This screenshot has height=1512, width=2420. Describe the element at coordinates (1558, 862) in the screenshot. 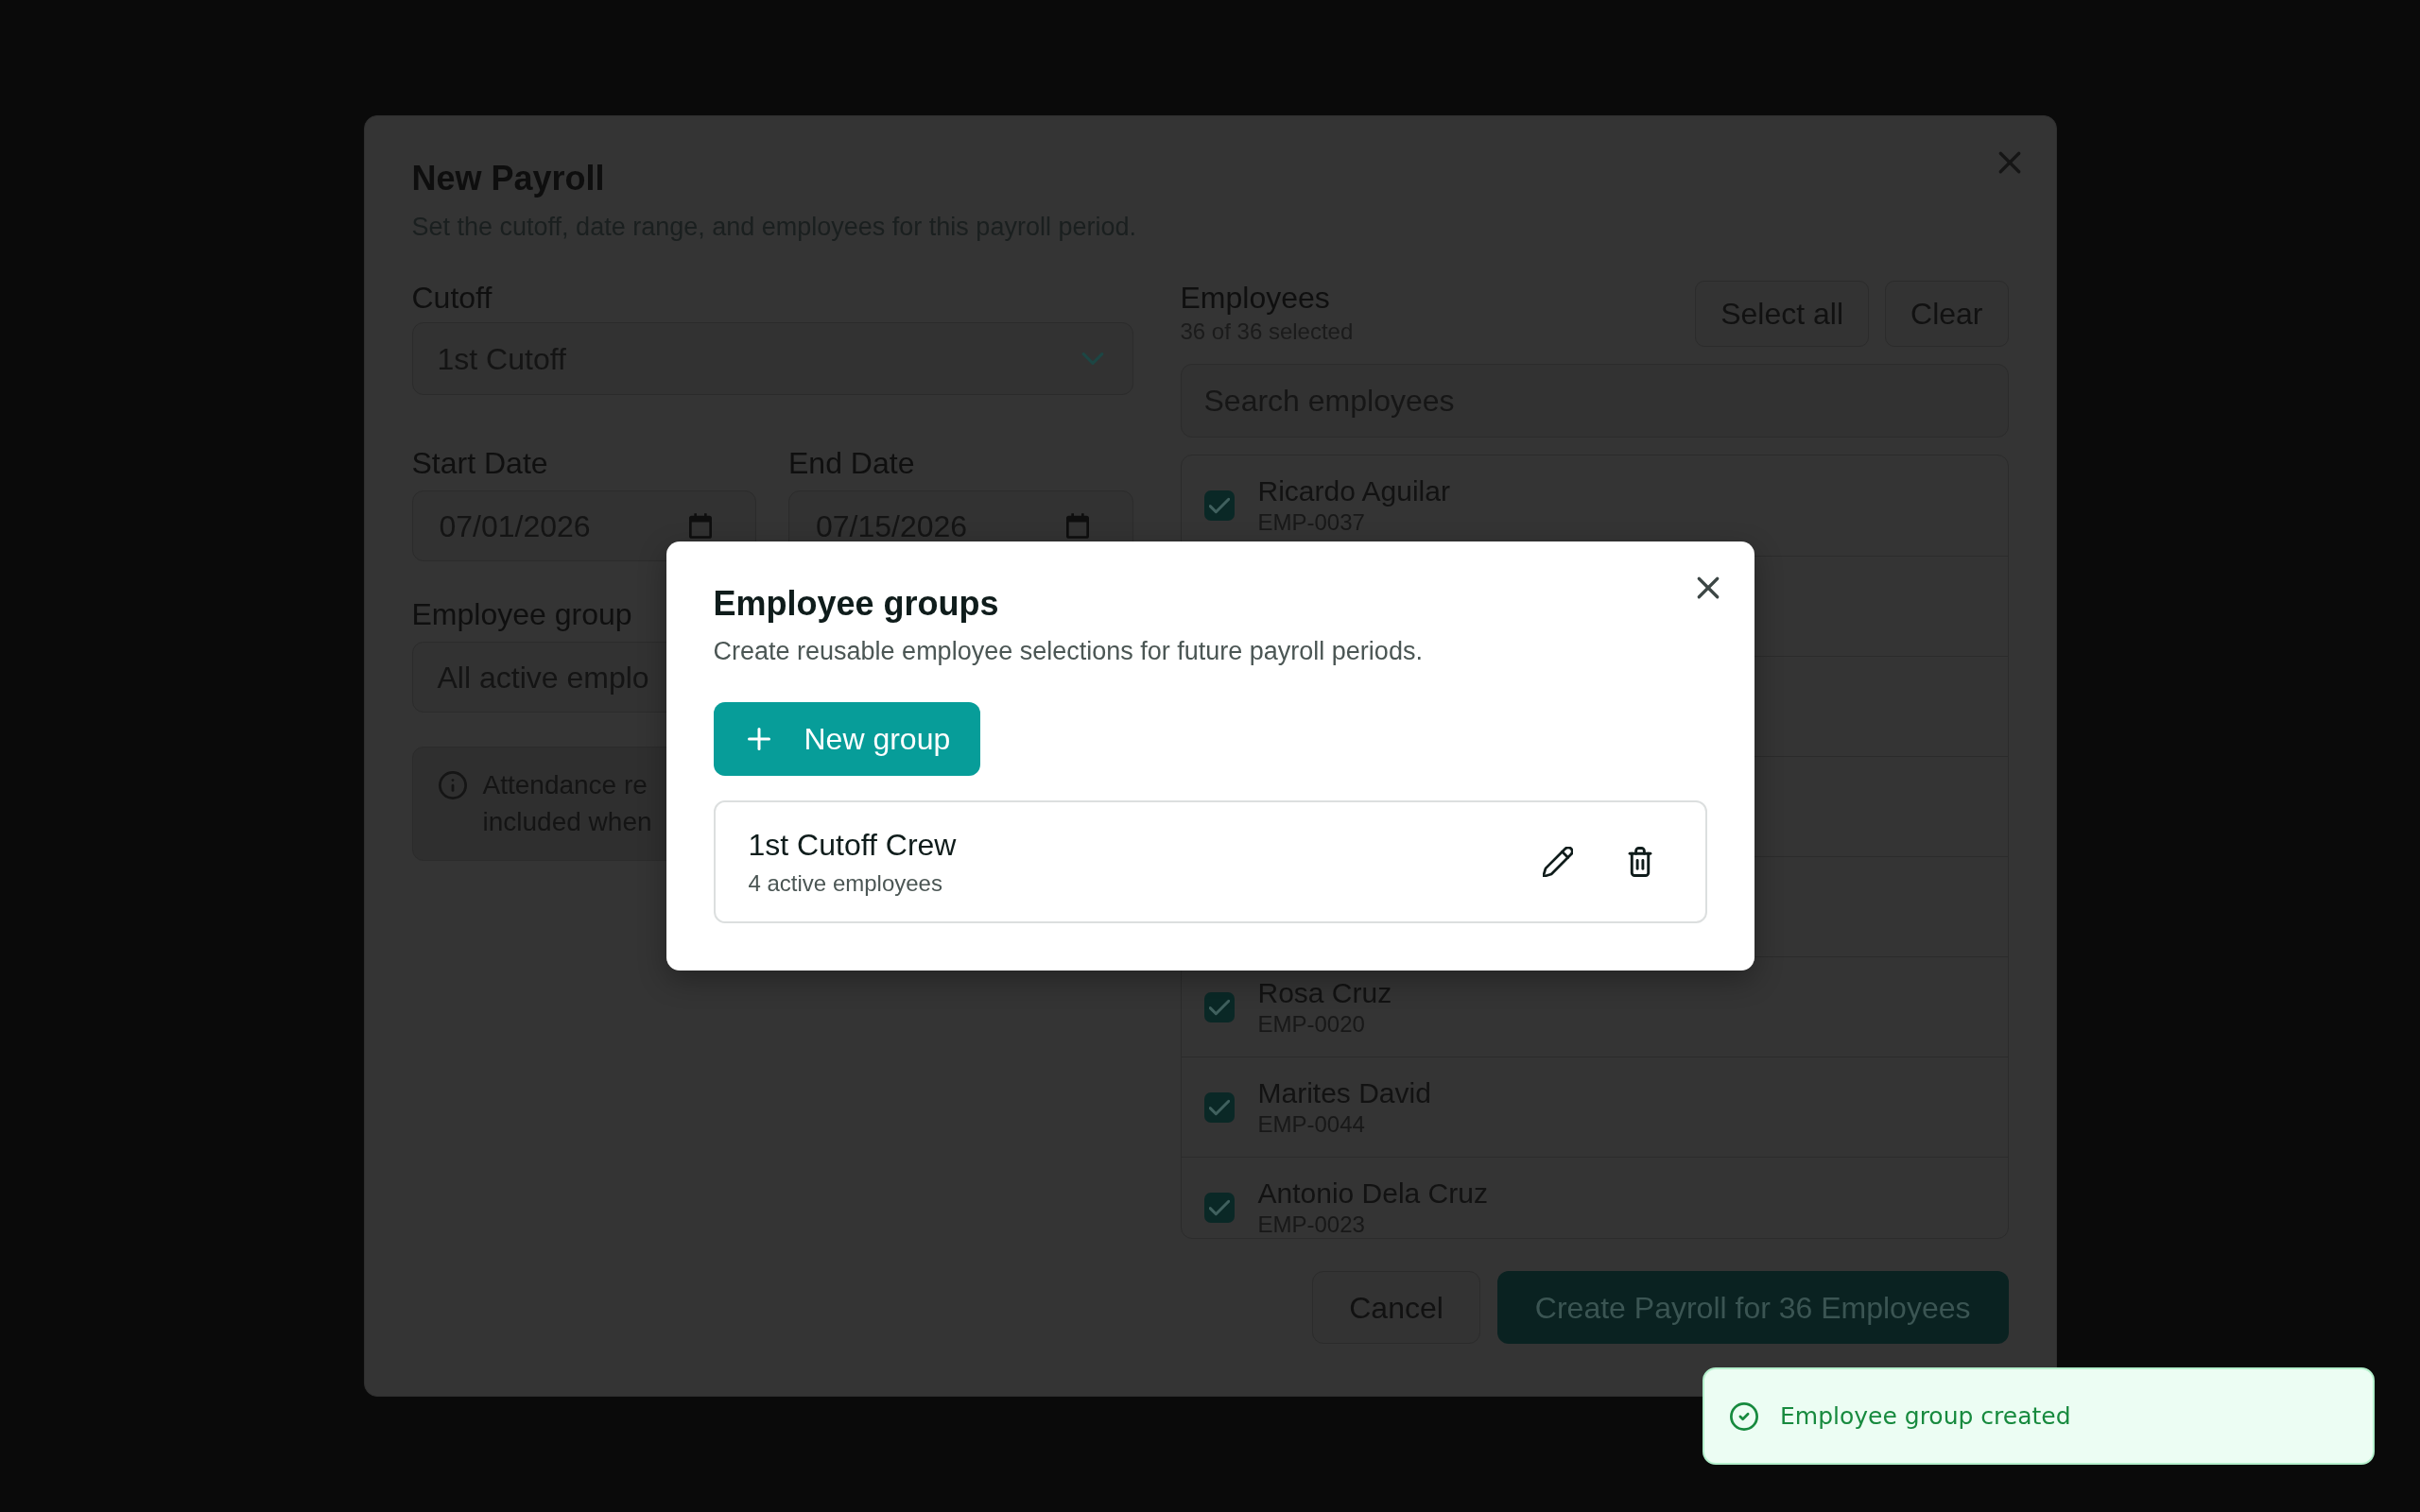

I see `pencil-icon` at that location.